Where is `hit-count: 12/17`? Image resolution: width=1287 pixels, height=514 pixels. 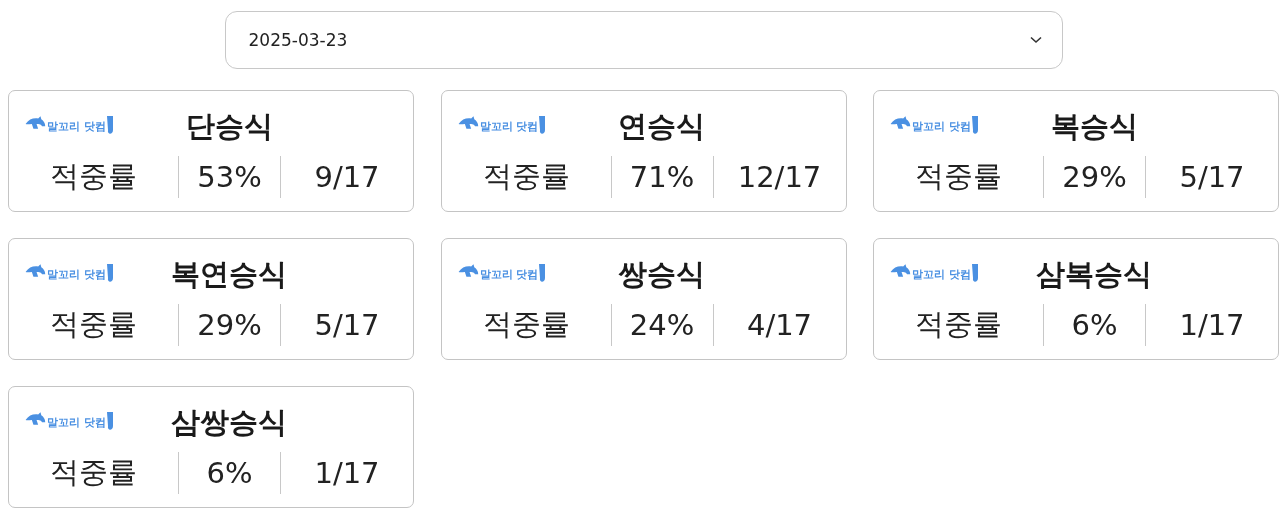
hit-count: 12/17 is located at coordinates (779, 177).